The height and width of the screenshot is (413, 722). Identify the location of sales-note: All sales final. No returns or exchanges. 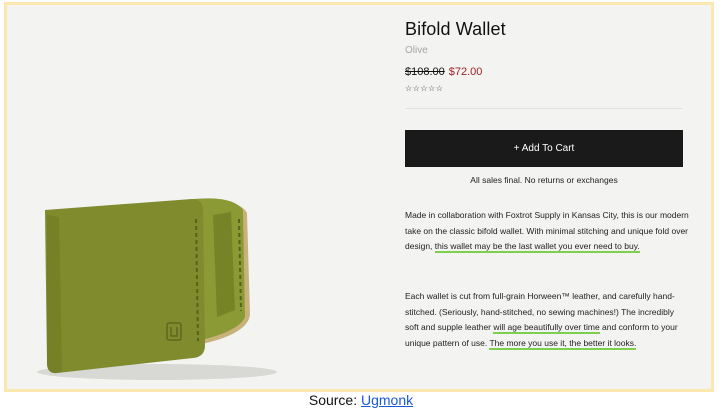
(544, 180).